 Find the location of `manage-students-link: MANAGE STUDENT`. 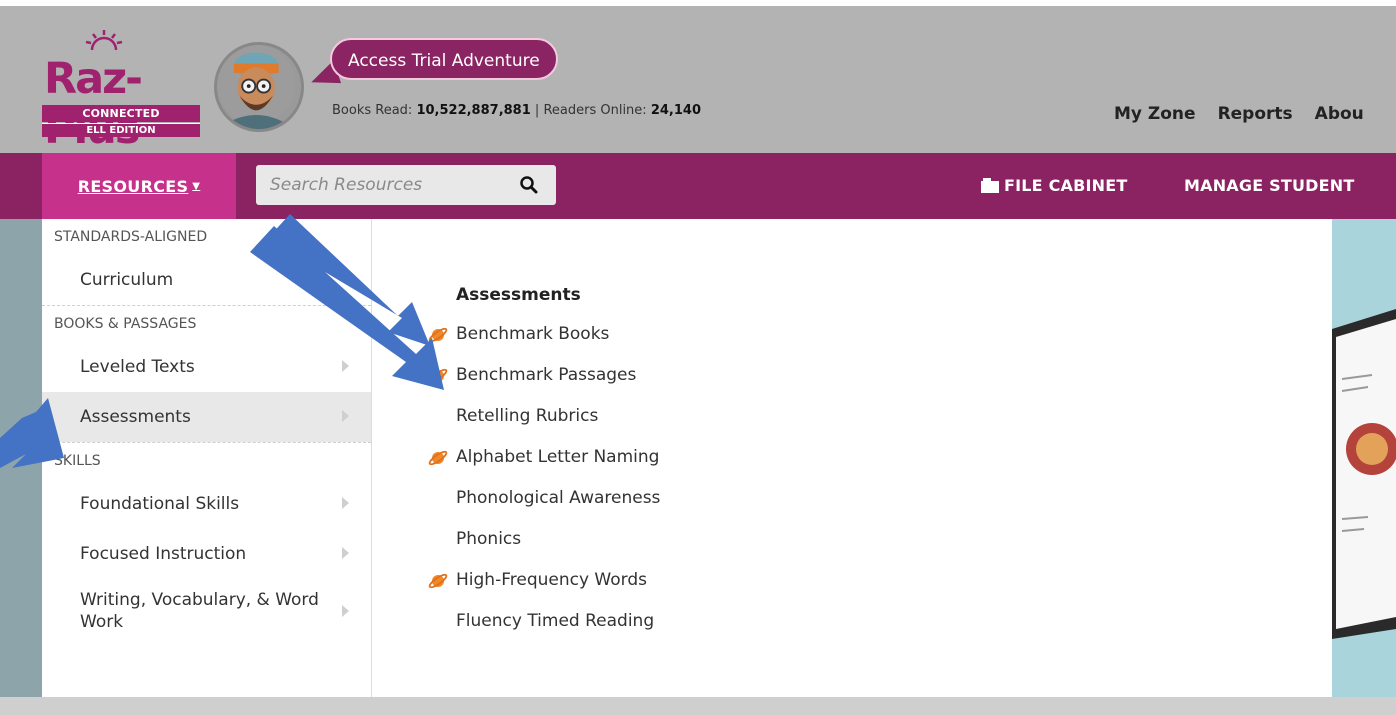

manage-students-link: MANAGE STUDENT is located at coordinates (1269, 186).